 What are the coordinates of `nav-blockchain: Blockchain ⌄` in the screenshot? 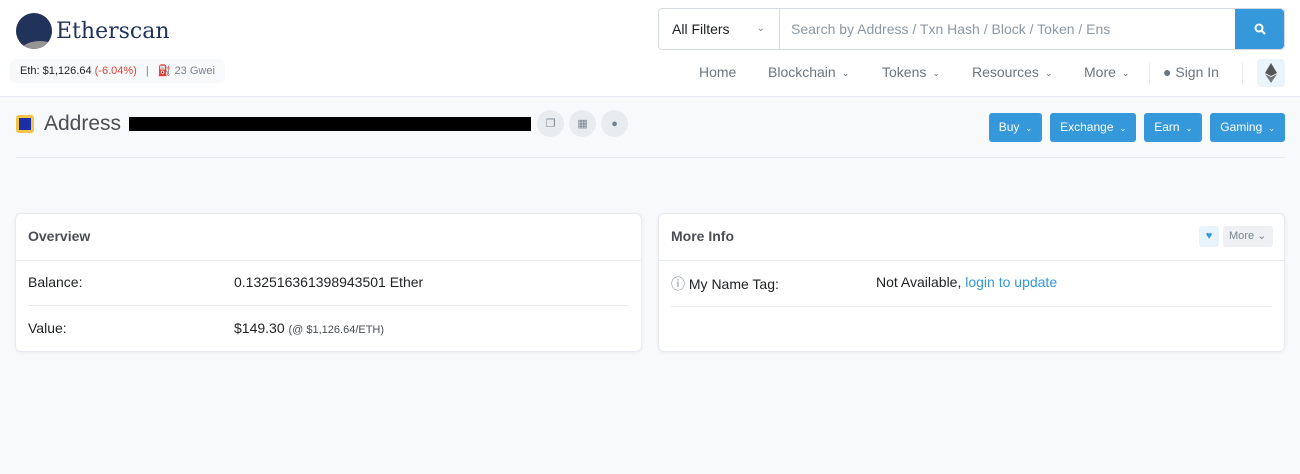 It's located at (808, 72).